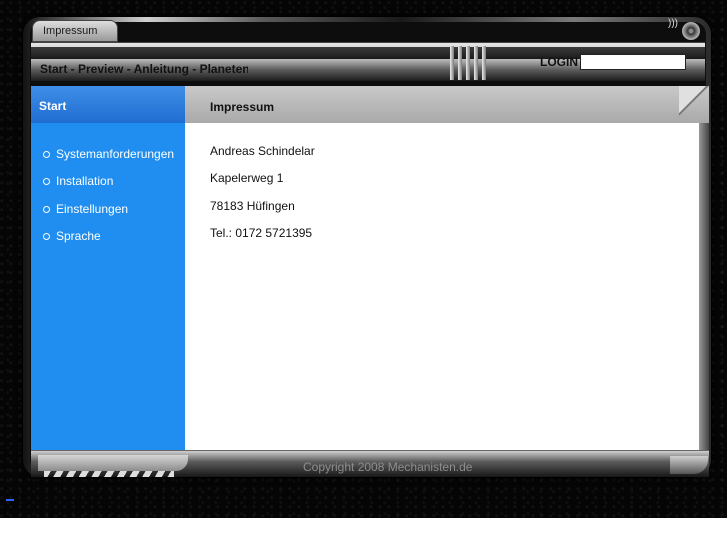  I want to click on impressum-phone: Tel.: 0172 5721395, so click(261, 233).